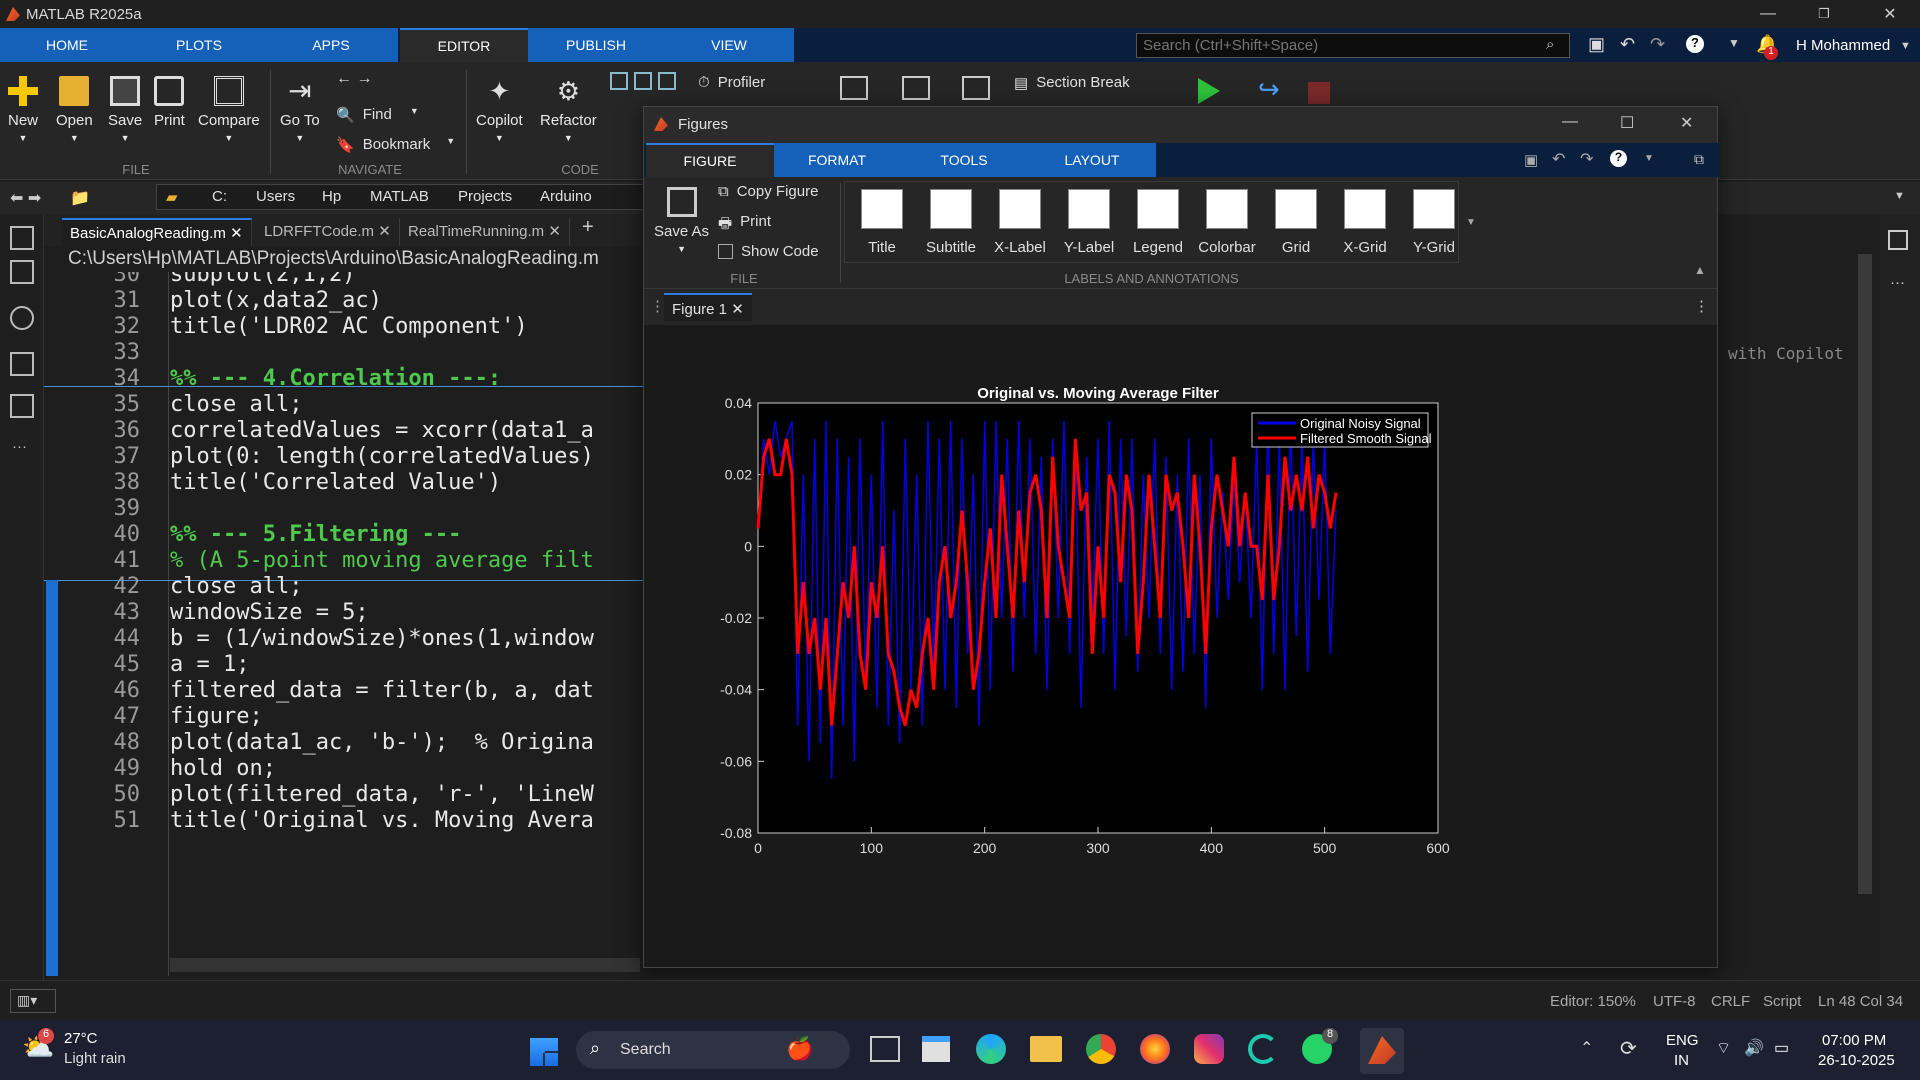  I want to click on tab-figure: FIGURE, so click(710, 160).